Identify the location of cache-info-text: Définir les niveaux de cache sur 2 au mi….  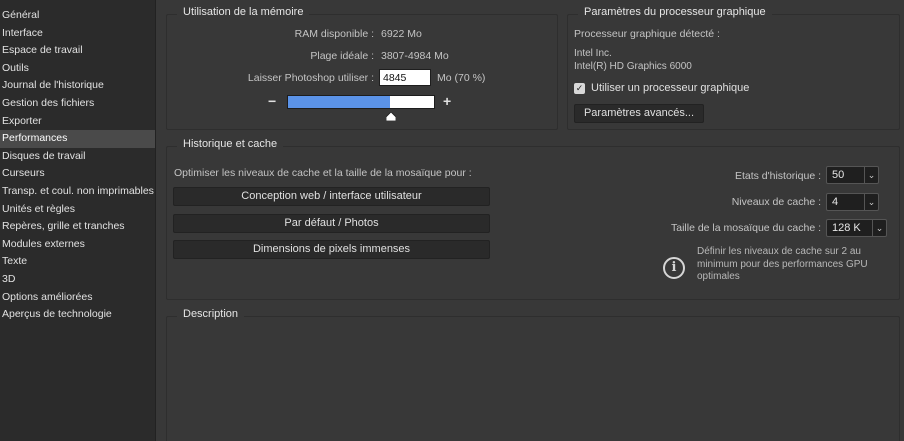
(782, 264).